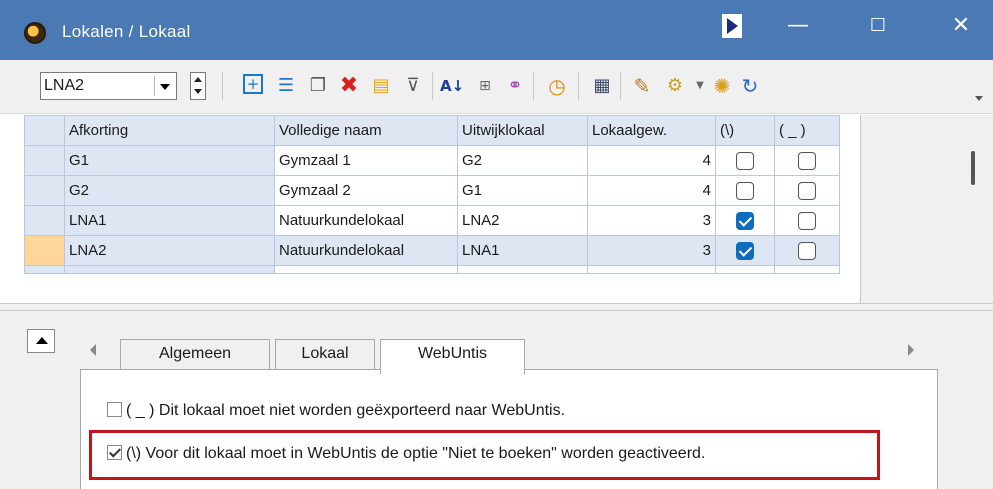  What do you see at coordinates (557, 86) in the screenshot?
I see `clock-icon: ◷` at bounding box center [557, 86].